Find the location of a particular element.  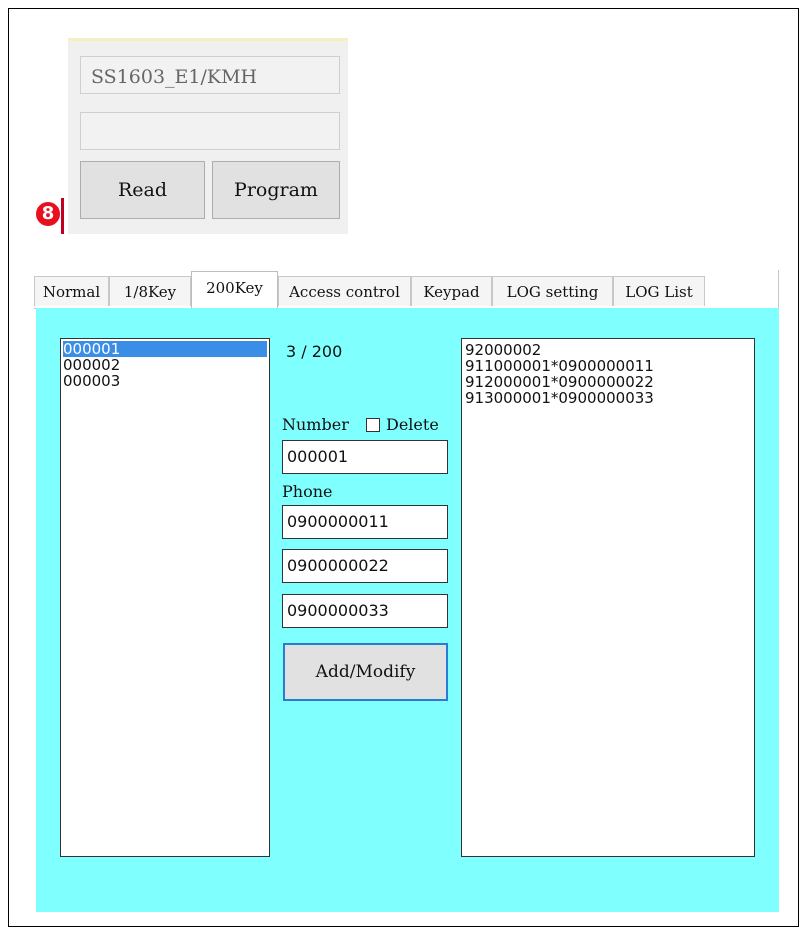

phone-input-1: 0900000011 is located at coordinates (365, 522).